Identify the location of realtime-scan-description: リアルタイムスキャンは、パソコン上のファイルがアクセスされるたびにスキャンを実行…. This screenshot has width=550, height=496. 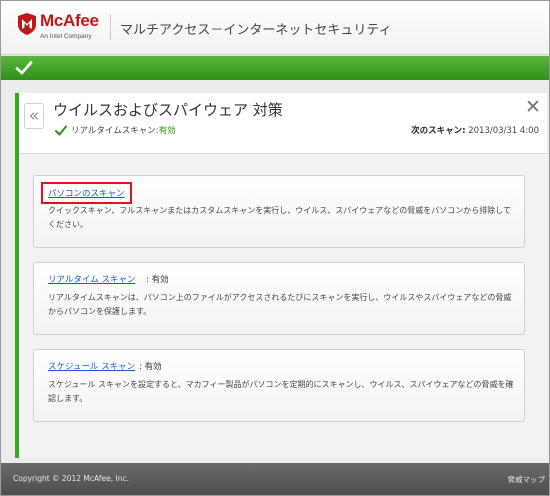
(280, 304).